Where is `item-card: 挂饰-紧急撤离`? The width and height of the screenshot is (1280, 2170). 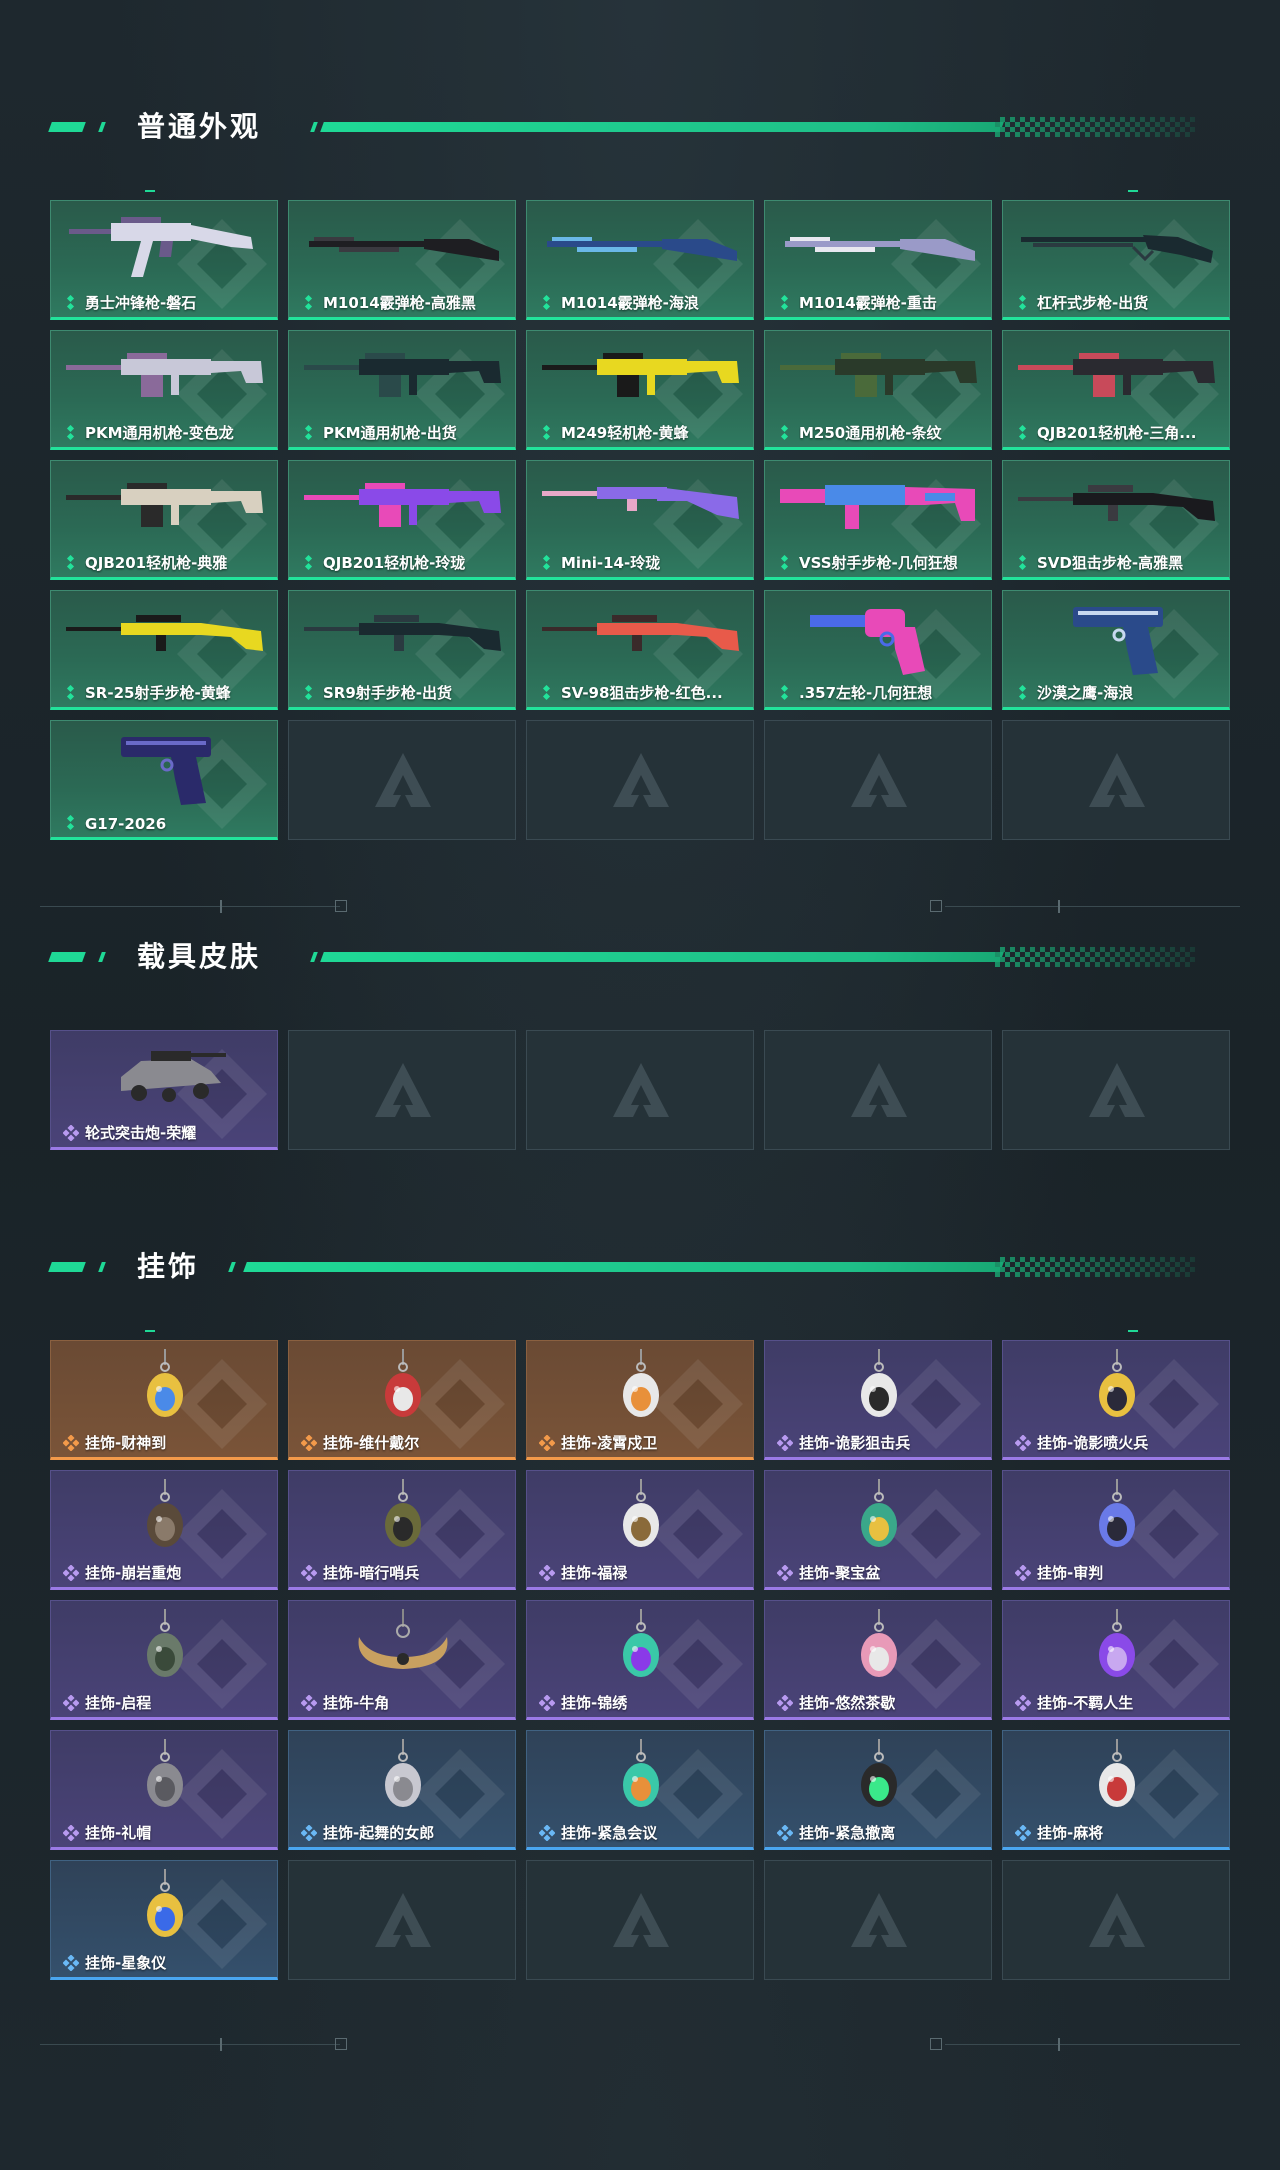
item-card: 挂饰-紧急撤离 is located at coordinates (878, 1790).